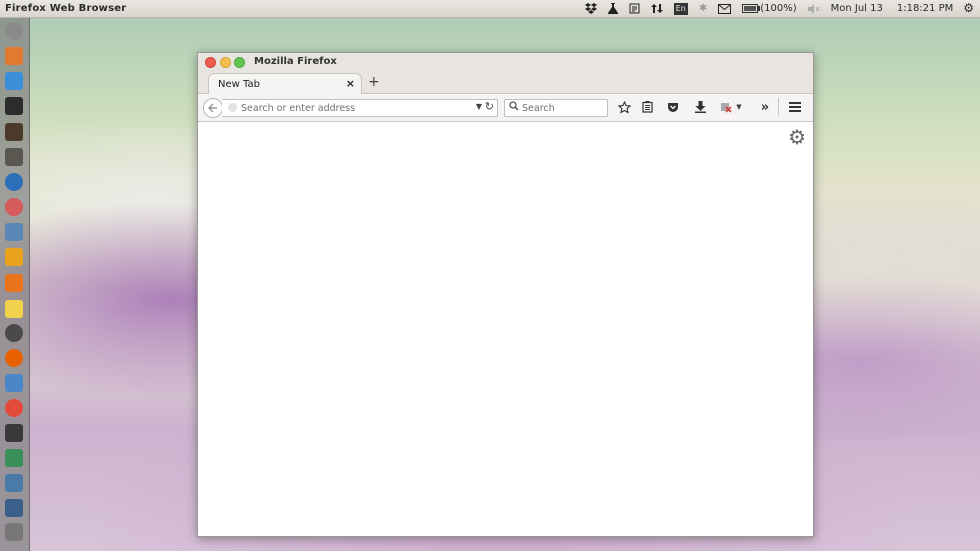 This screenshot has width=980, height=551. I want to click on minimize-window-button, so click(225, 62).